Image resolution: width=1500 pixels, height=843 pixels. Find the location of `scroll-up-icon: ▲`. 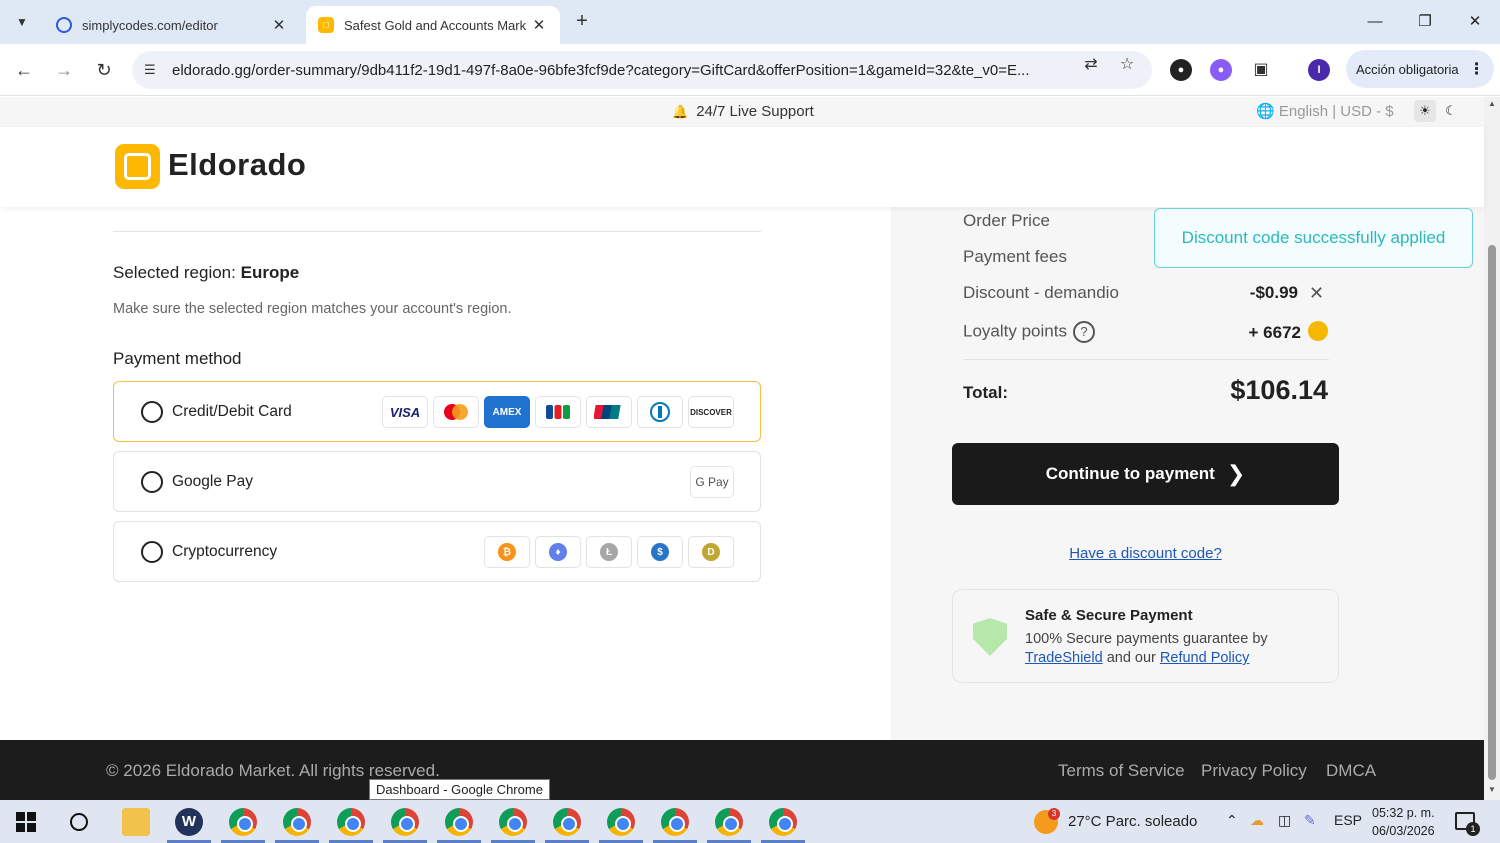

scroll-up-icon: ▲ is located at coordinates (1492, 103).